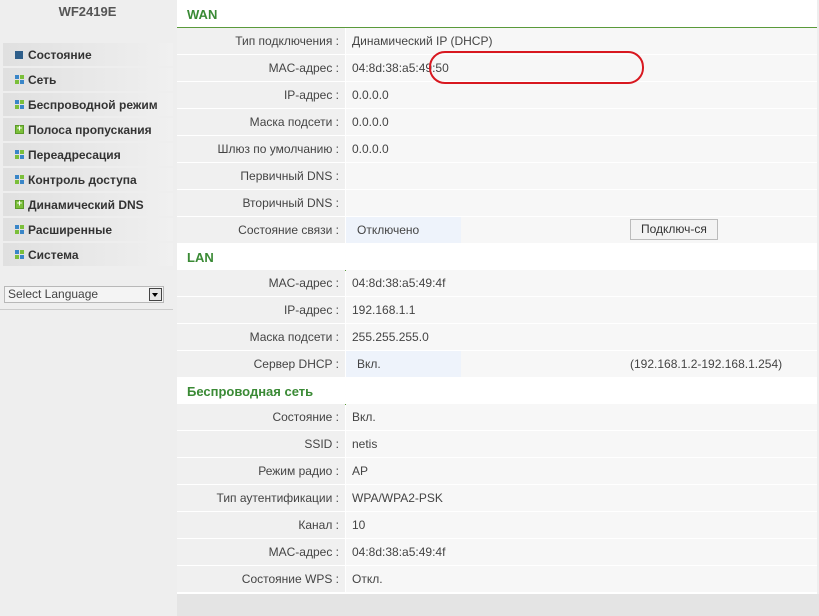 This screenshot has width=819, height=616. Describe the element at coordinates (581, 444) in the screenshot. I see `row-value: netis` at that location.